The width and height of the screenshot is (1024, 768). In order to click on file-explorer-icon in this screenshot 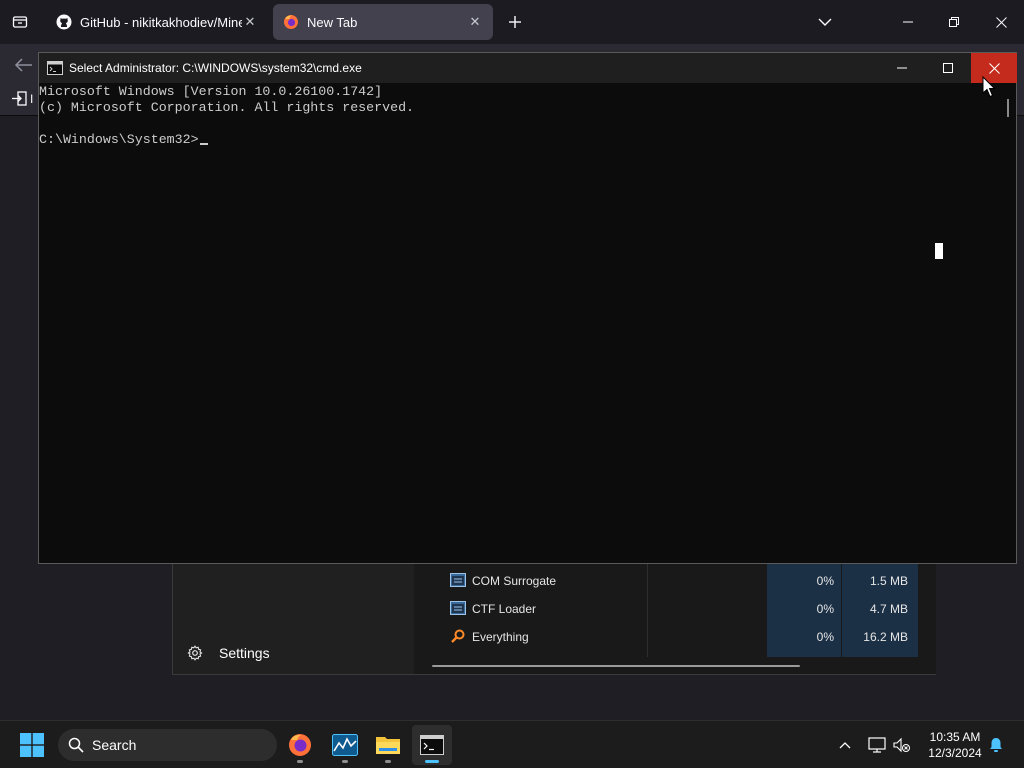, I will do `click(388, 745)`.